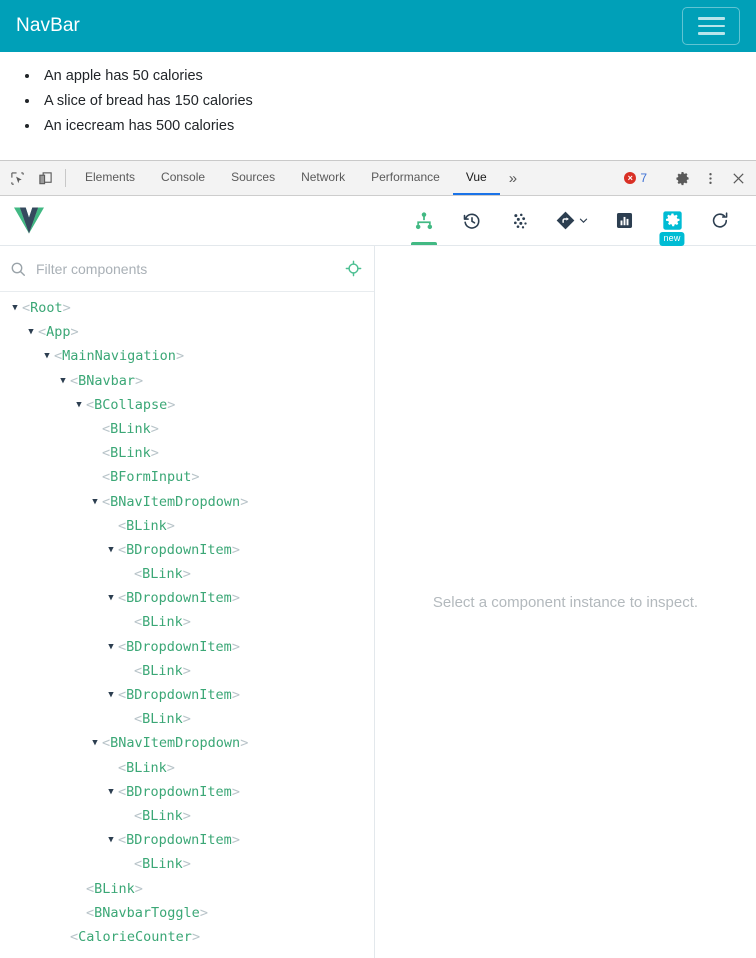  Describe the element at coordinates (187, 381) in the screenshot. I see `component-tree-node: ▼ < BNavbar >` at that location.